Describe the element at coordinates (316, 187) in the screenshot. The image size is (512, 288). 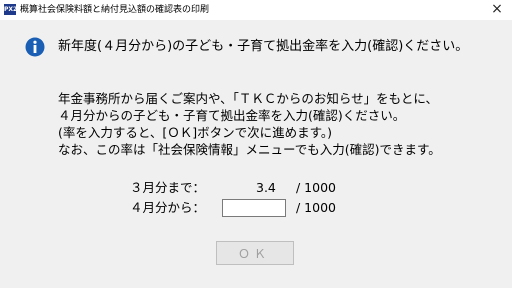
I see `rate-until-march-unit: / 1000` at that location.